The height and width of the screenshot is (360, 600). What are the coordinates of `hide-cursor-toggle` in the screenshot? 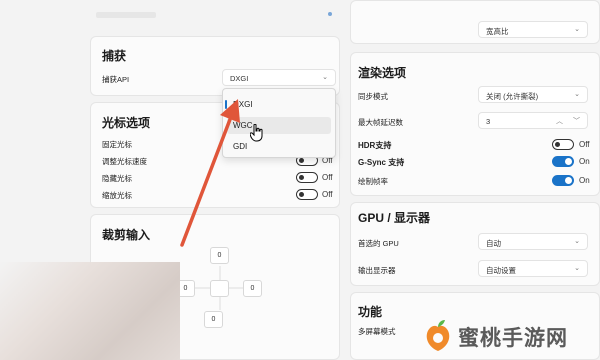 It's located at (307, 177).